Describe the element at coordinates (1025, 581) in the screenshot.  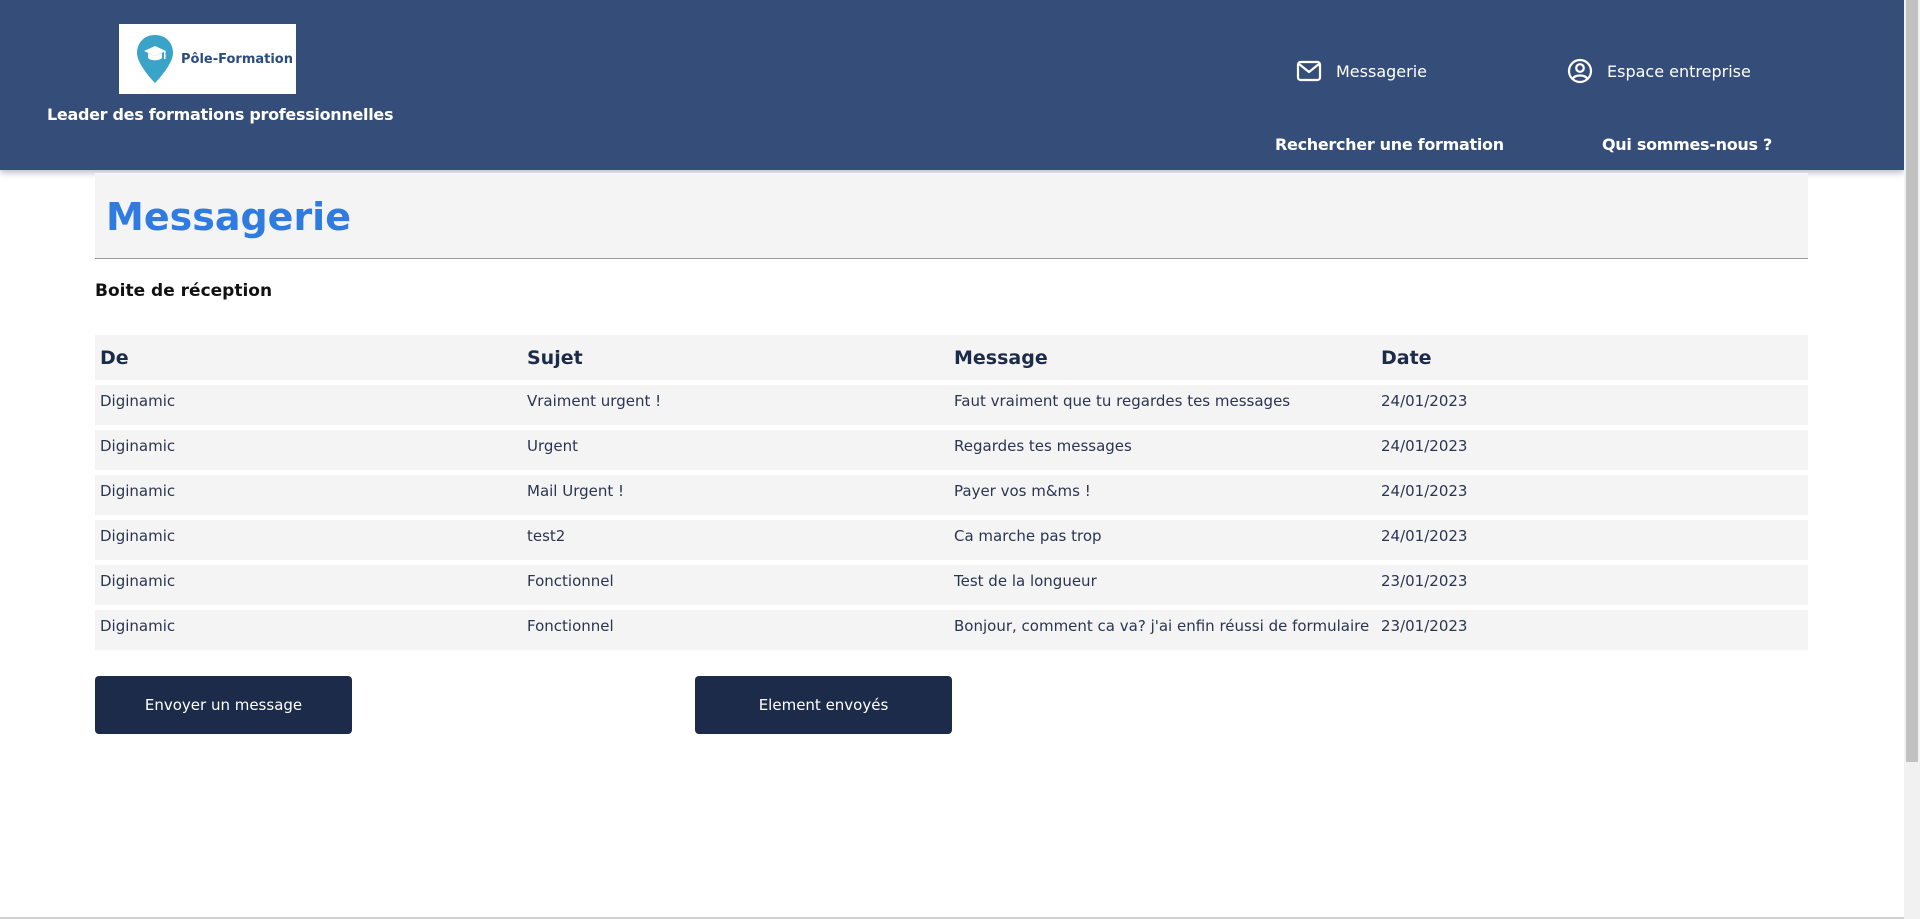
I see `cell-message: Test de la longueur` at that location.